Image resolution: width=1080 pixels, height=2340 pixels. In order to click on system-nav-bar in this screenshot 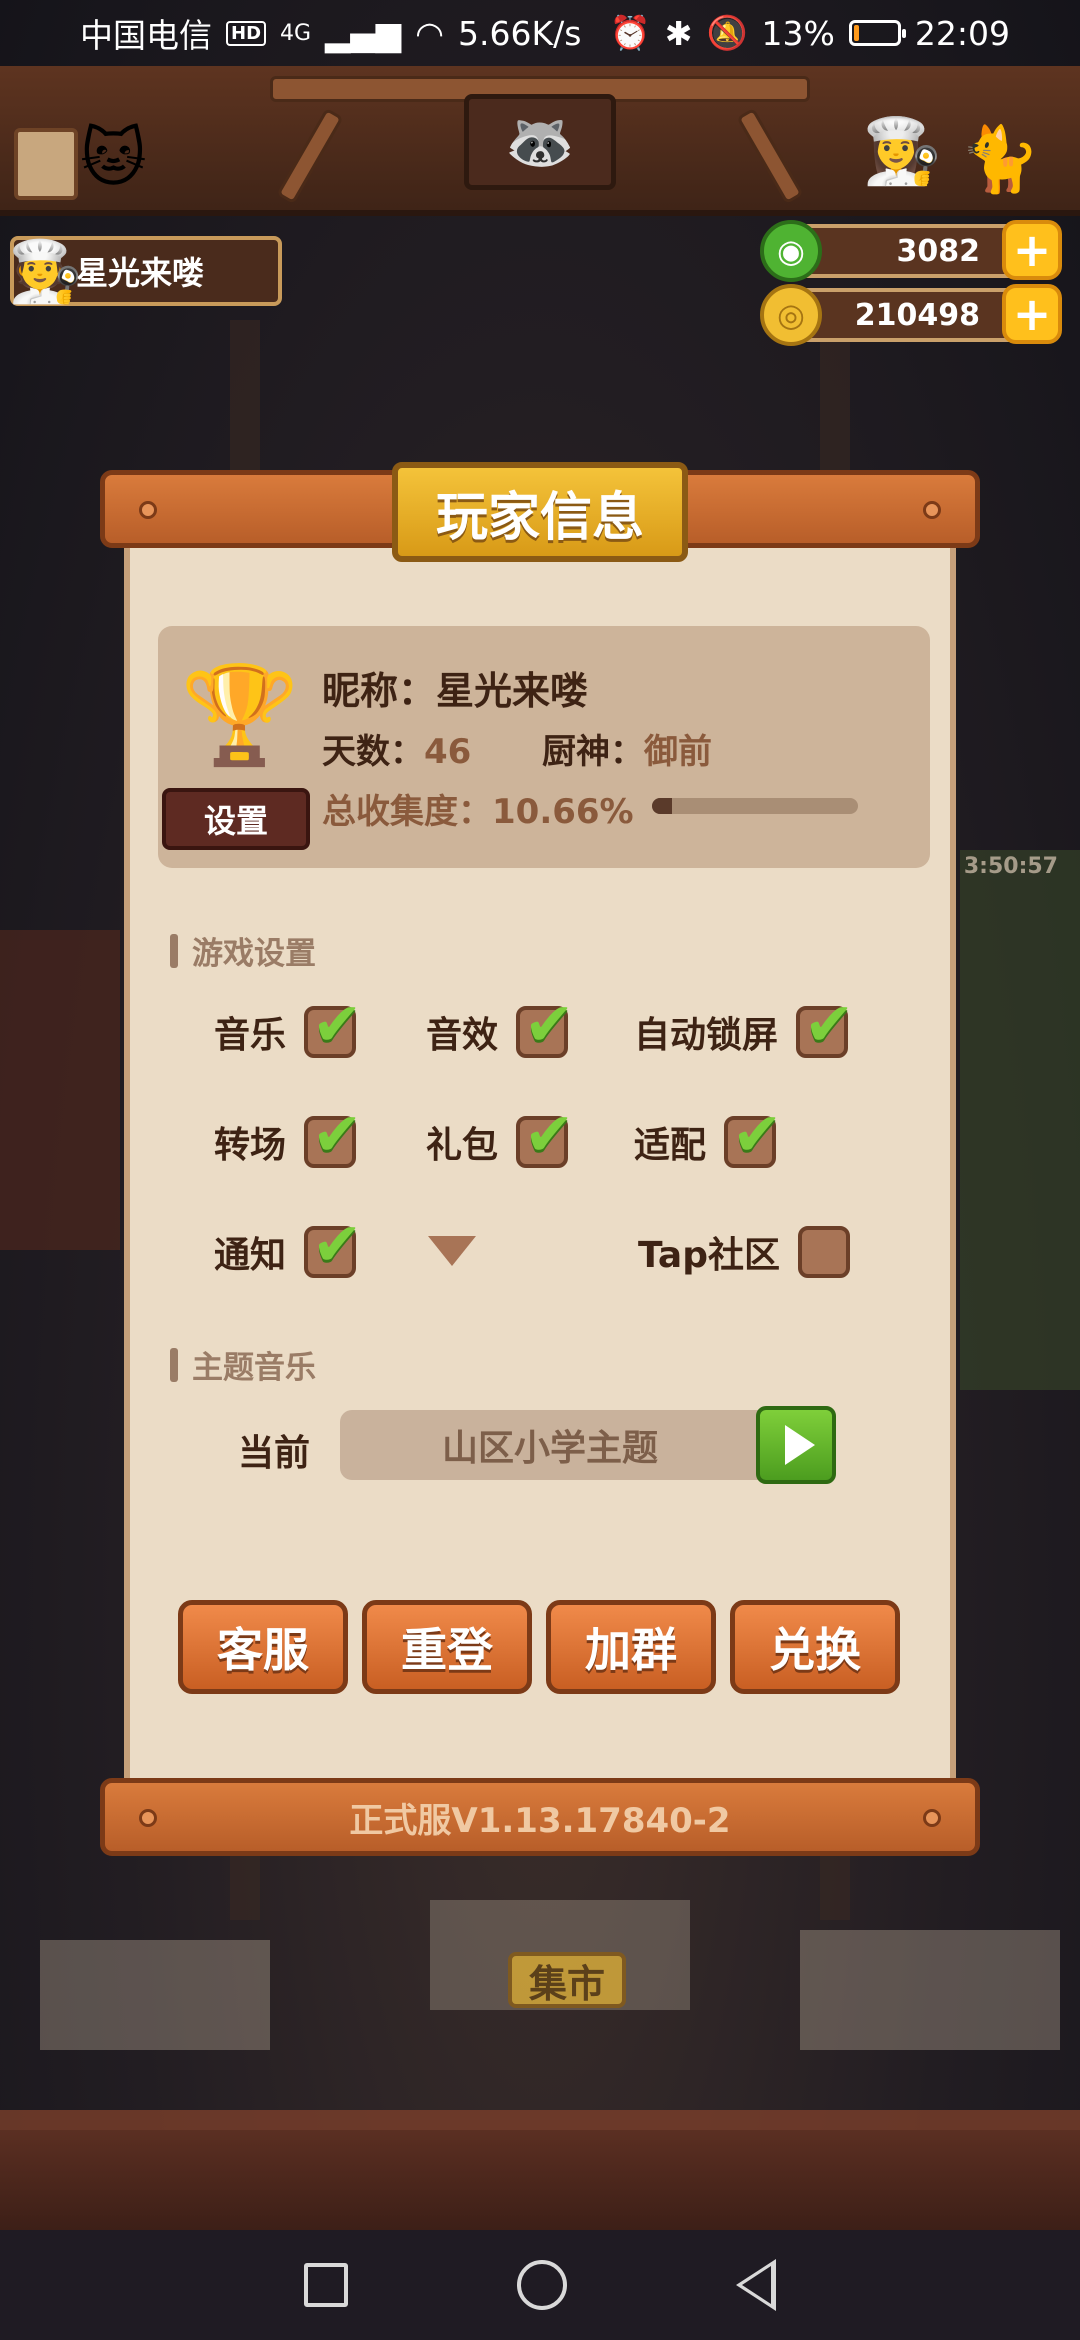, I will do `click(540, 2285)`.